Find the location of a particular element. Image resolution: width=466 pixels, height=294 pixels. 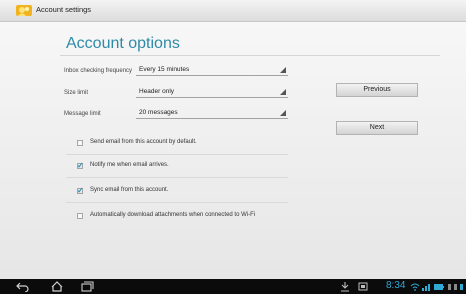

screenshot-icon is located at coordinates (363, 286).